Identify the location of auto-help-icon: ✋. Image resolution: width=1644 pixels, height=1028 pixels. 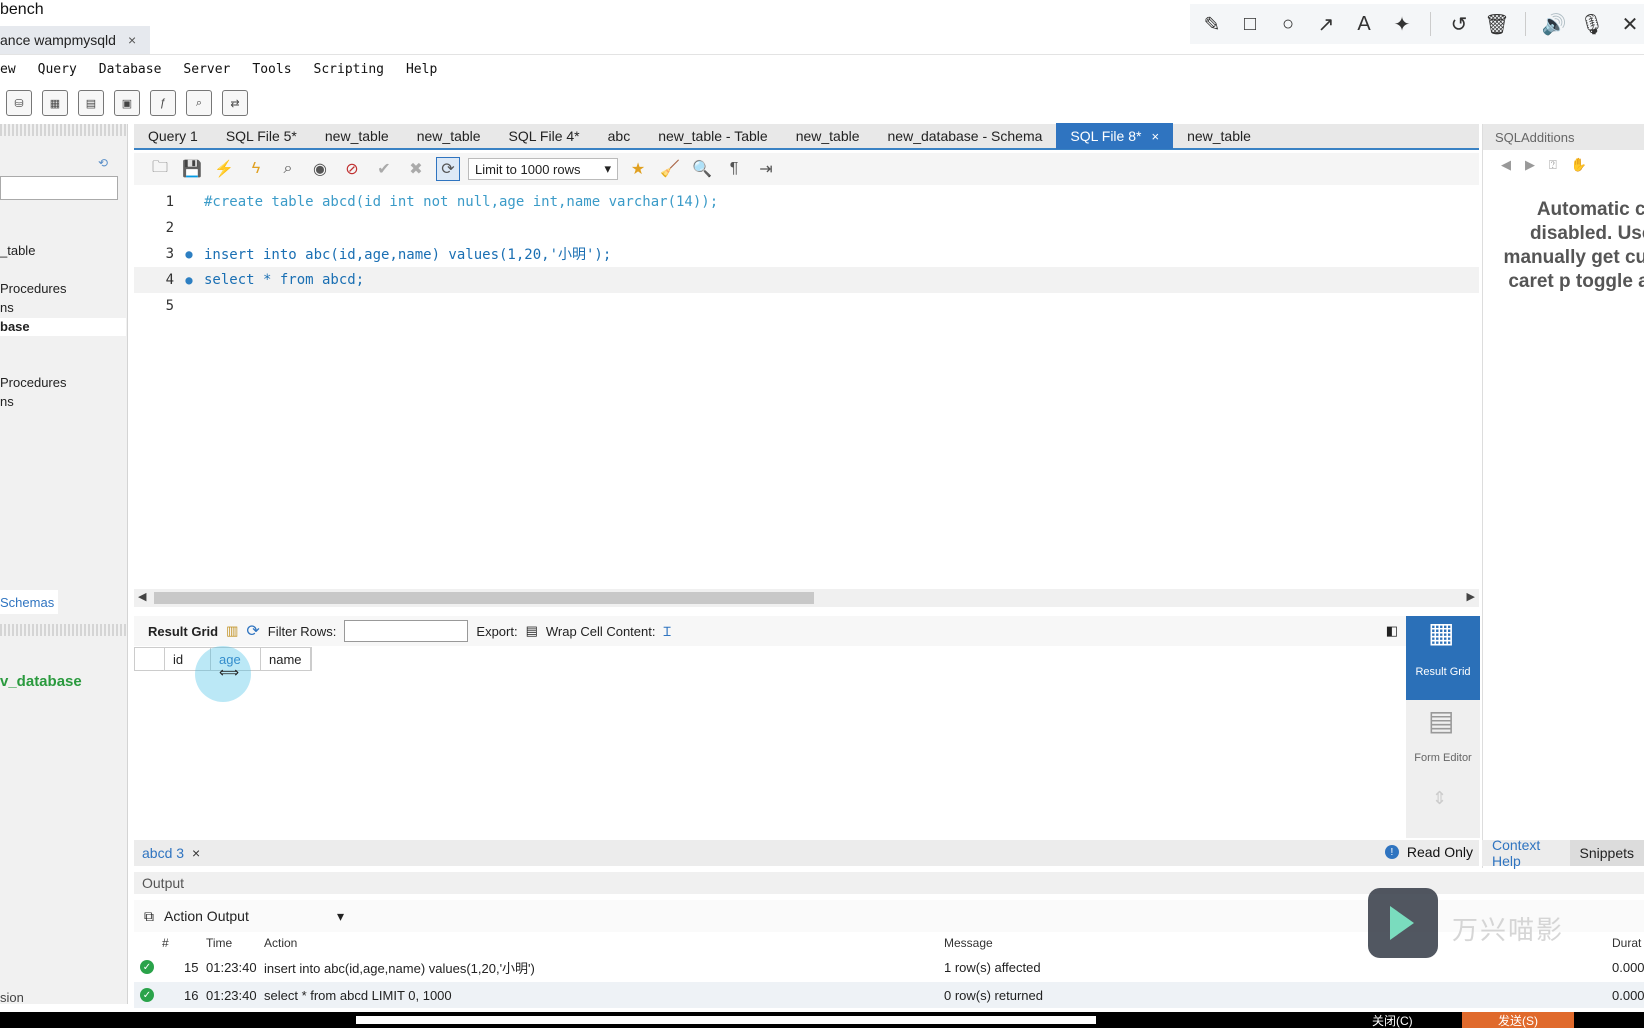
(1579, 165).